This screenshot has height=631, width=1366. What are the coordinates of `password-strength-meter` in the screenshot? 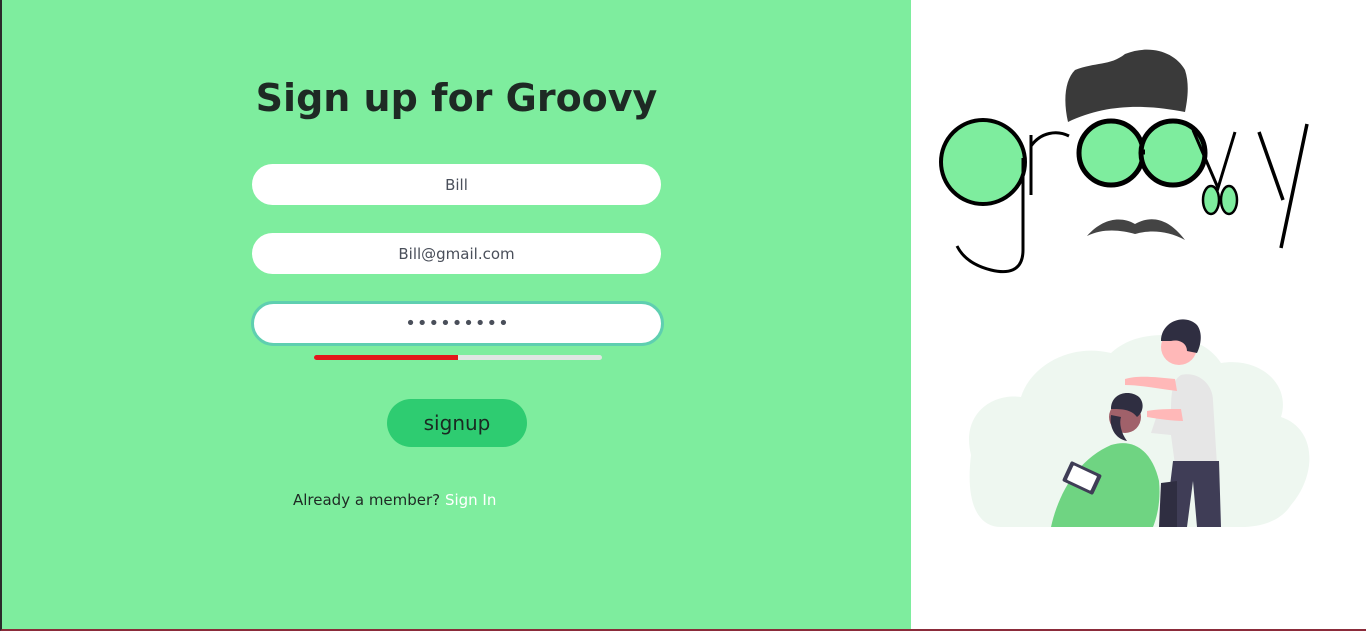 It's located at (458, 357).